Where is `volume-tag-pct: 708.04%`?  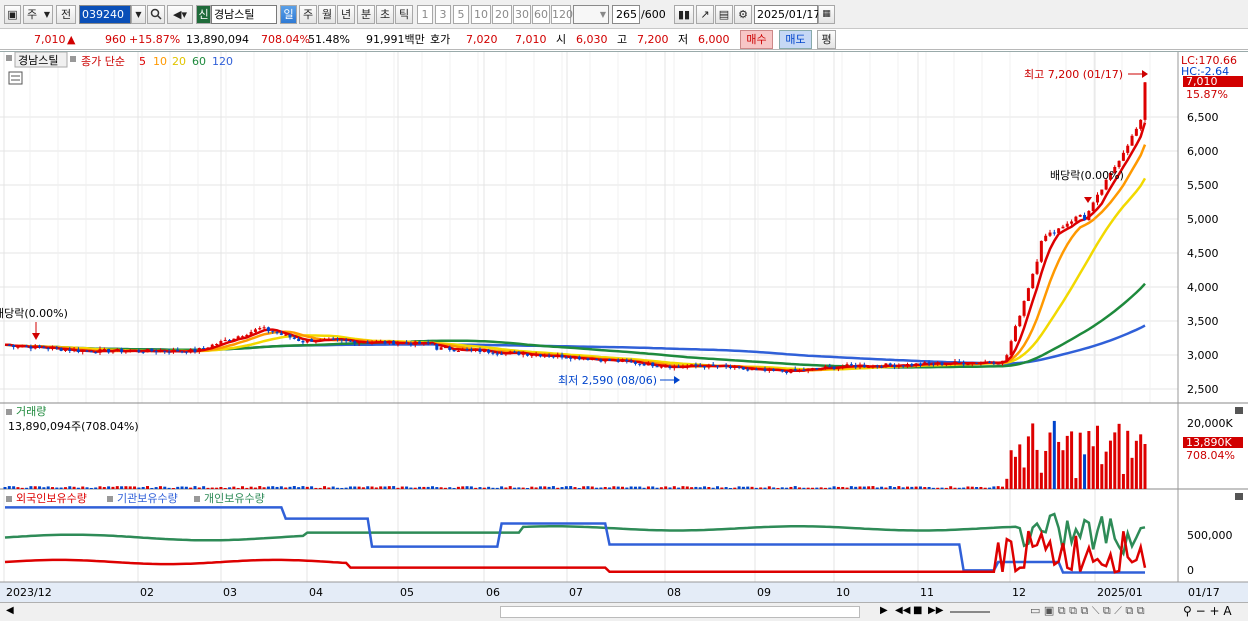
volume-tag-pct: 708.04% is located at coordinates (1210, 455).